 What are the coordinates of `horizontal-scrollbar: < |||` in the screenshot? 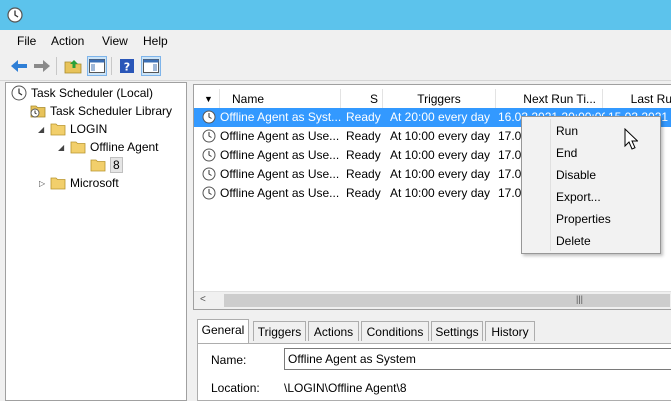 It's located at (432, 300).